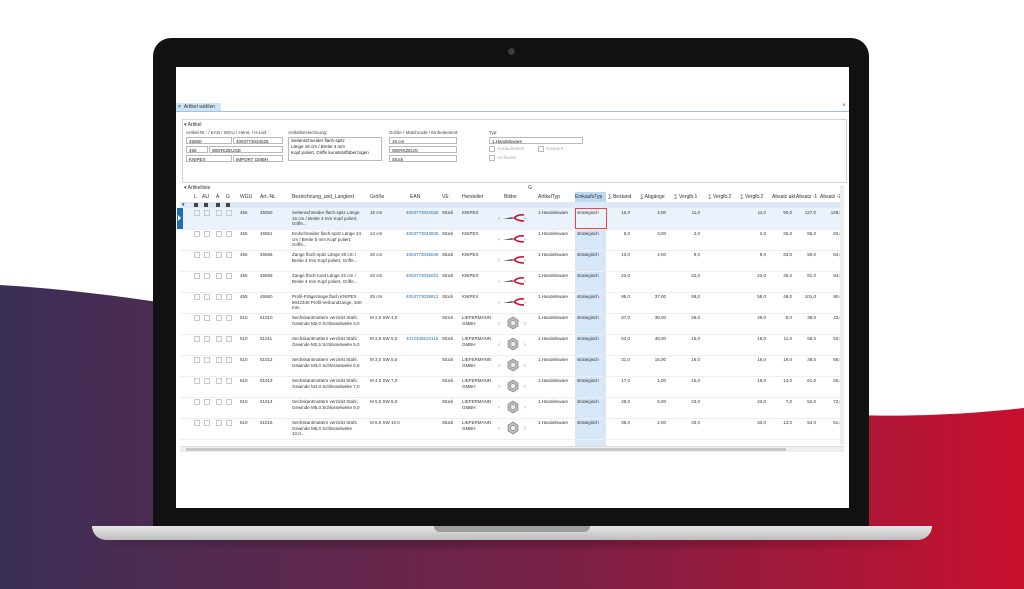 The width and height of the screenshot is (1024, 589). I want to click on filter-g, so click(228, 205).